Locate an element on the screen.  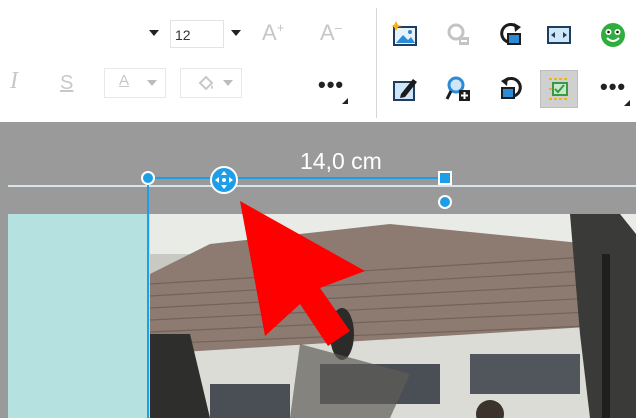
width-measurement: 14,0 cm is located at coordinates (341, 161).